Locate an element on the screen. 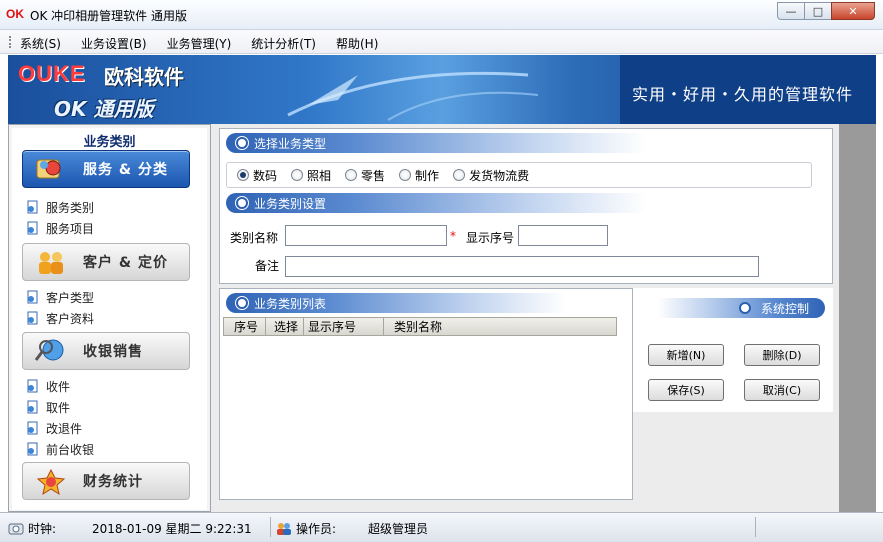  remark-label: 备注 is located at coordinates (267, 266).